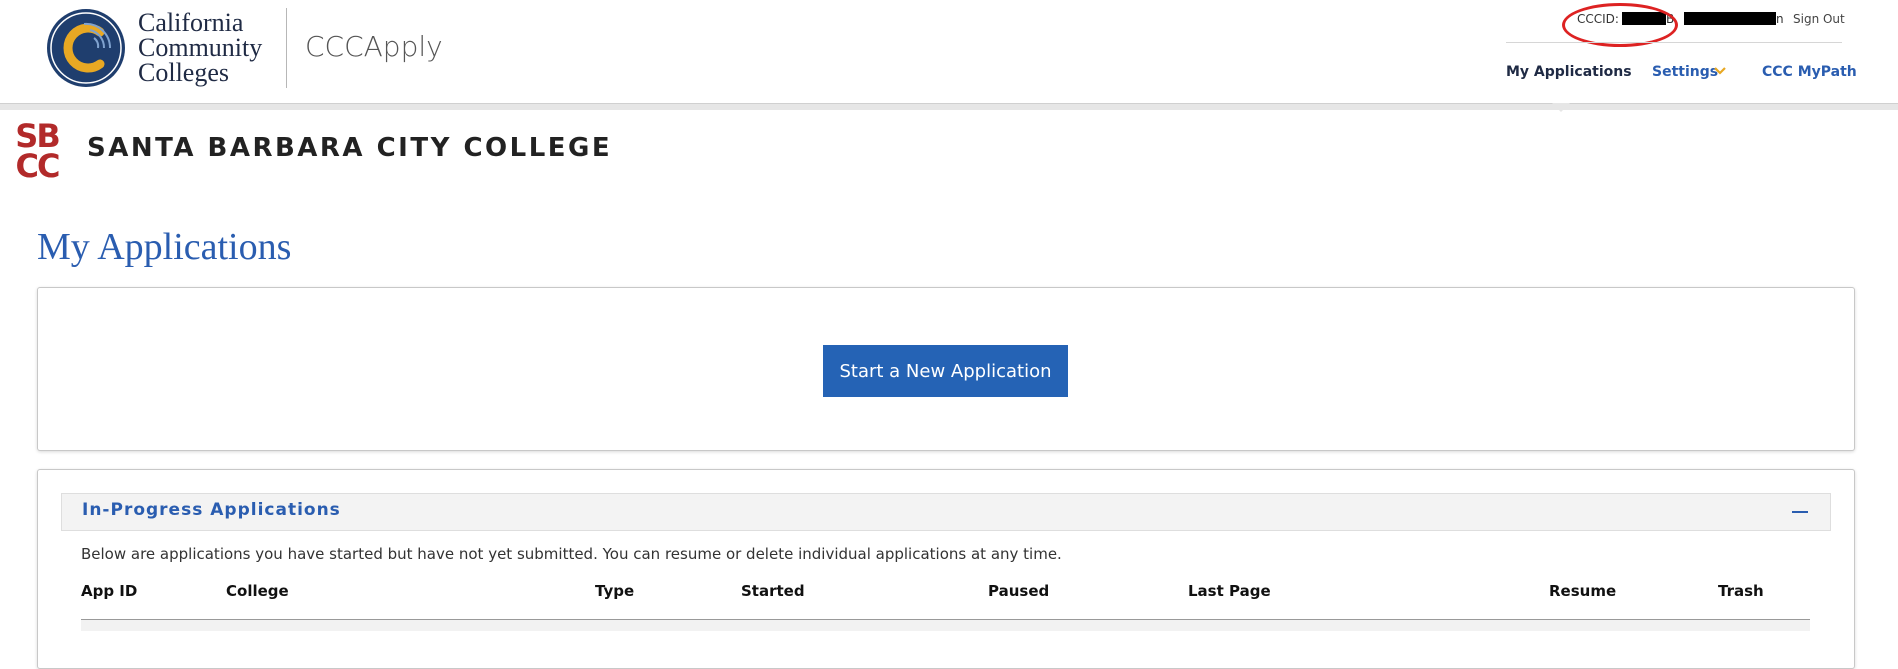 This screenshot has height=669, width=1898. Describe the element at coordinates (945, 371) in the screenshot. I see `start-new-application-button: Start a New Application` at that location.